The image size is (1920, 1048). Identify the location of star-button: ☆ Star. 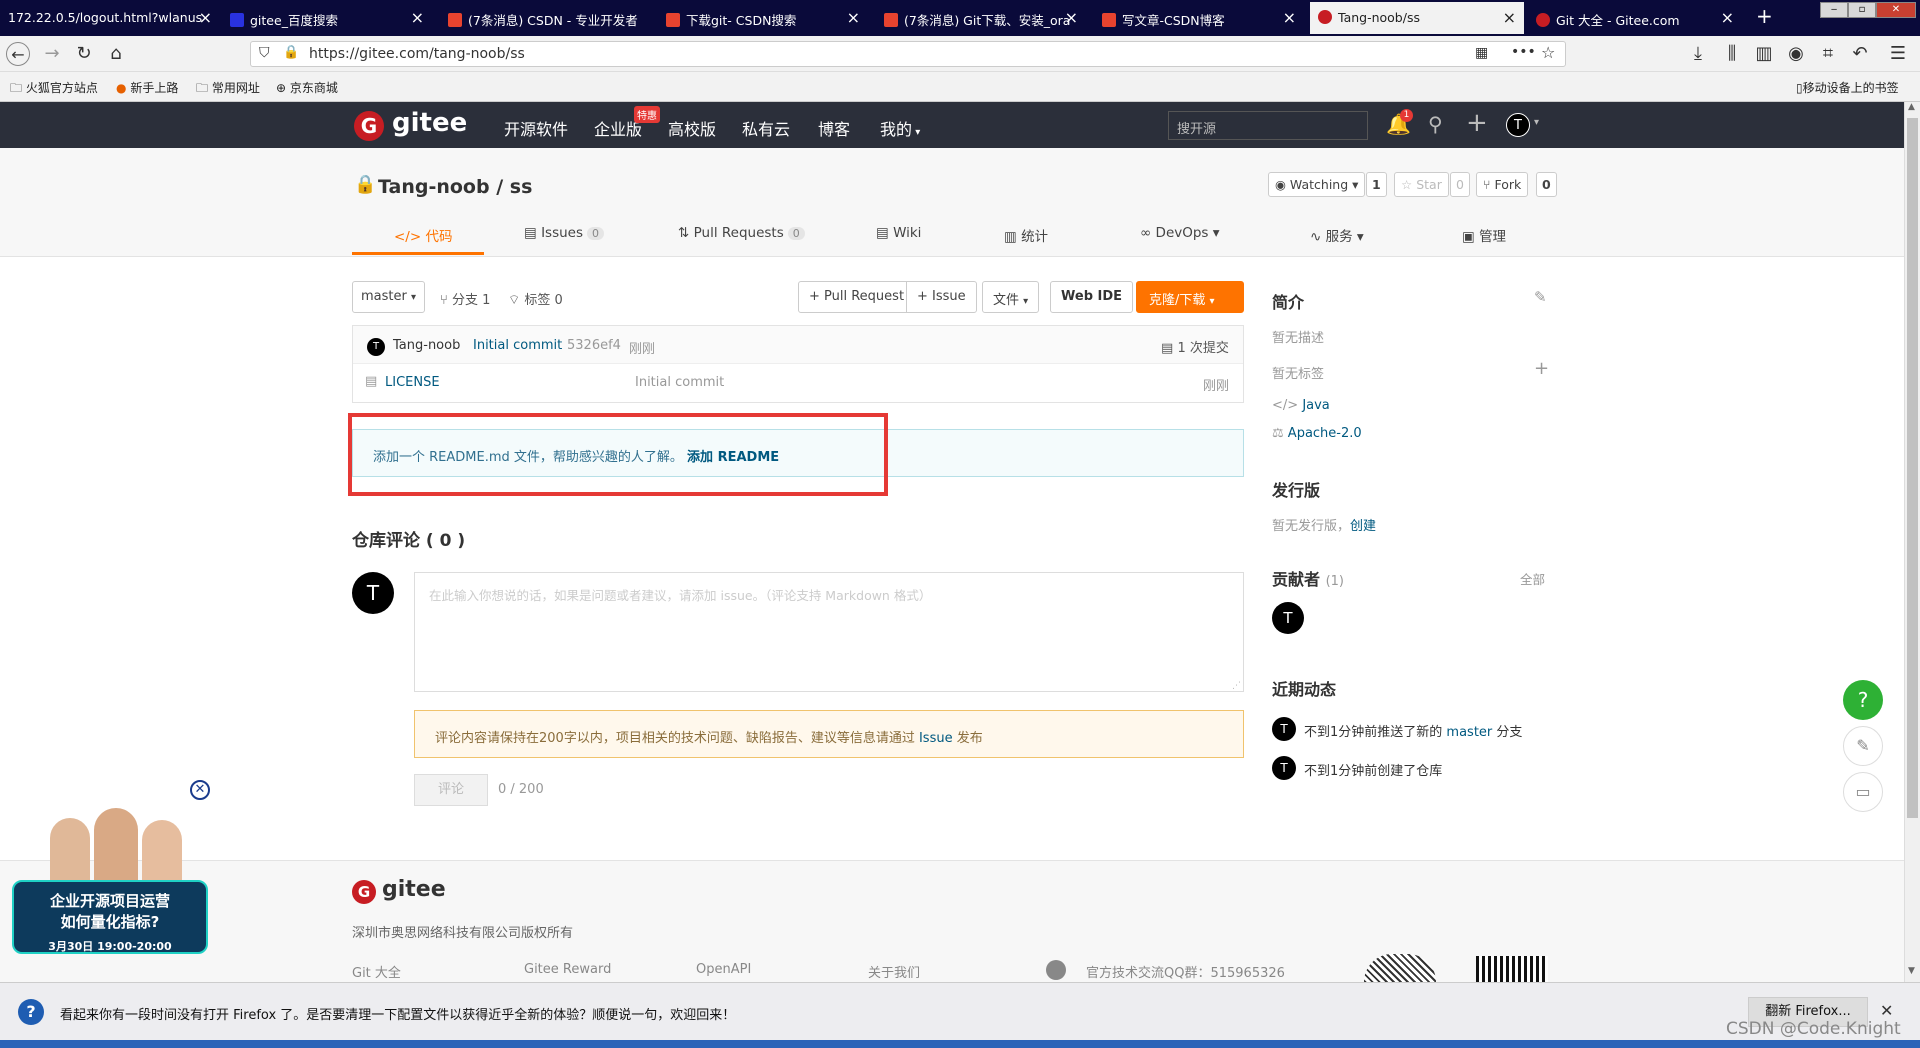
(1421, 184).